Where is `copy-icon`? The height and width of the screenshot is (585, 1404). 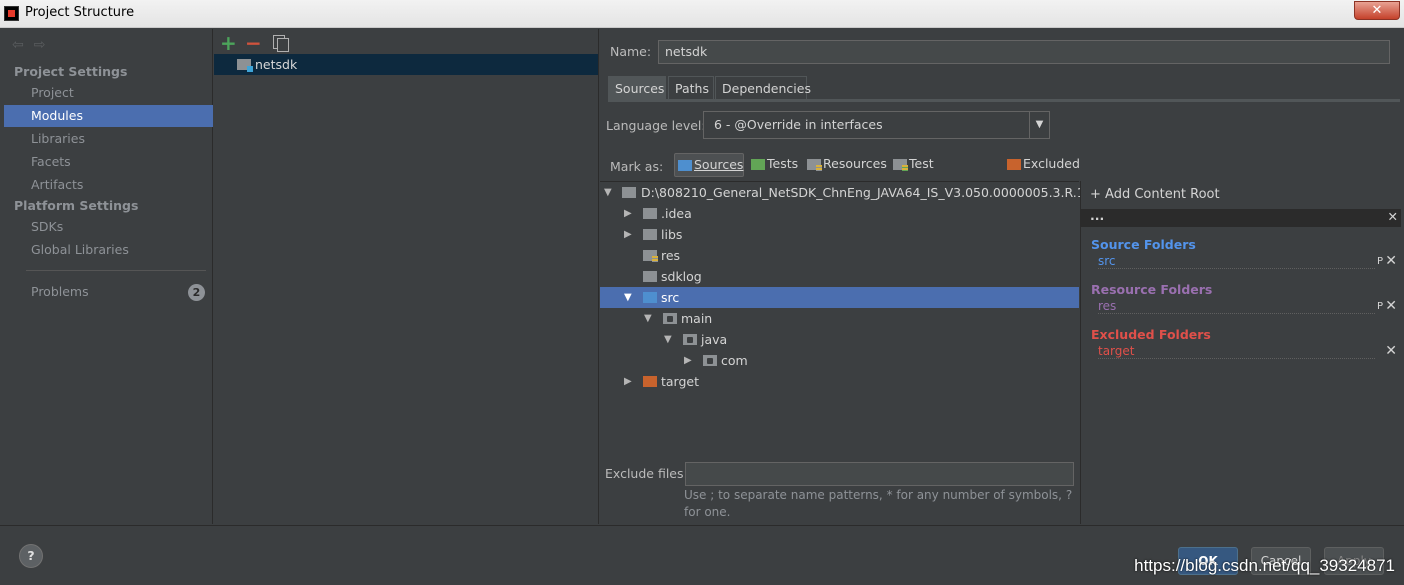
copy-icon is located at coordinates (281, 43).